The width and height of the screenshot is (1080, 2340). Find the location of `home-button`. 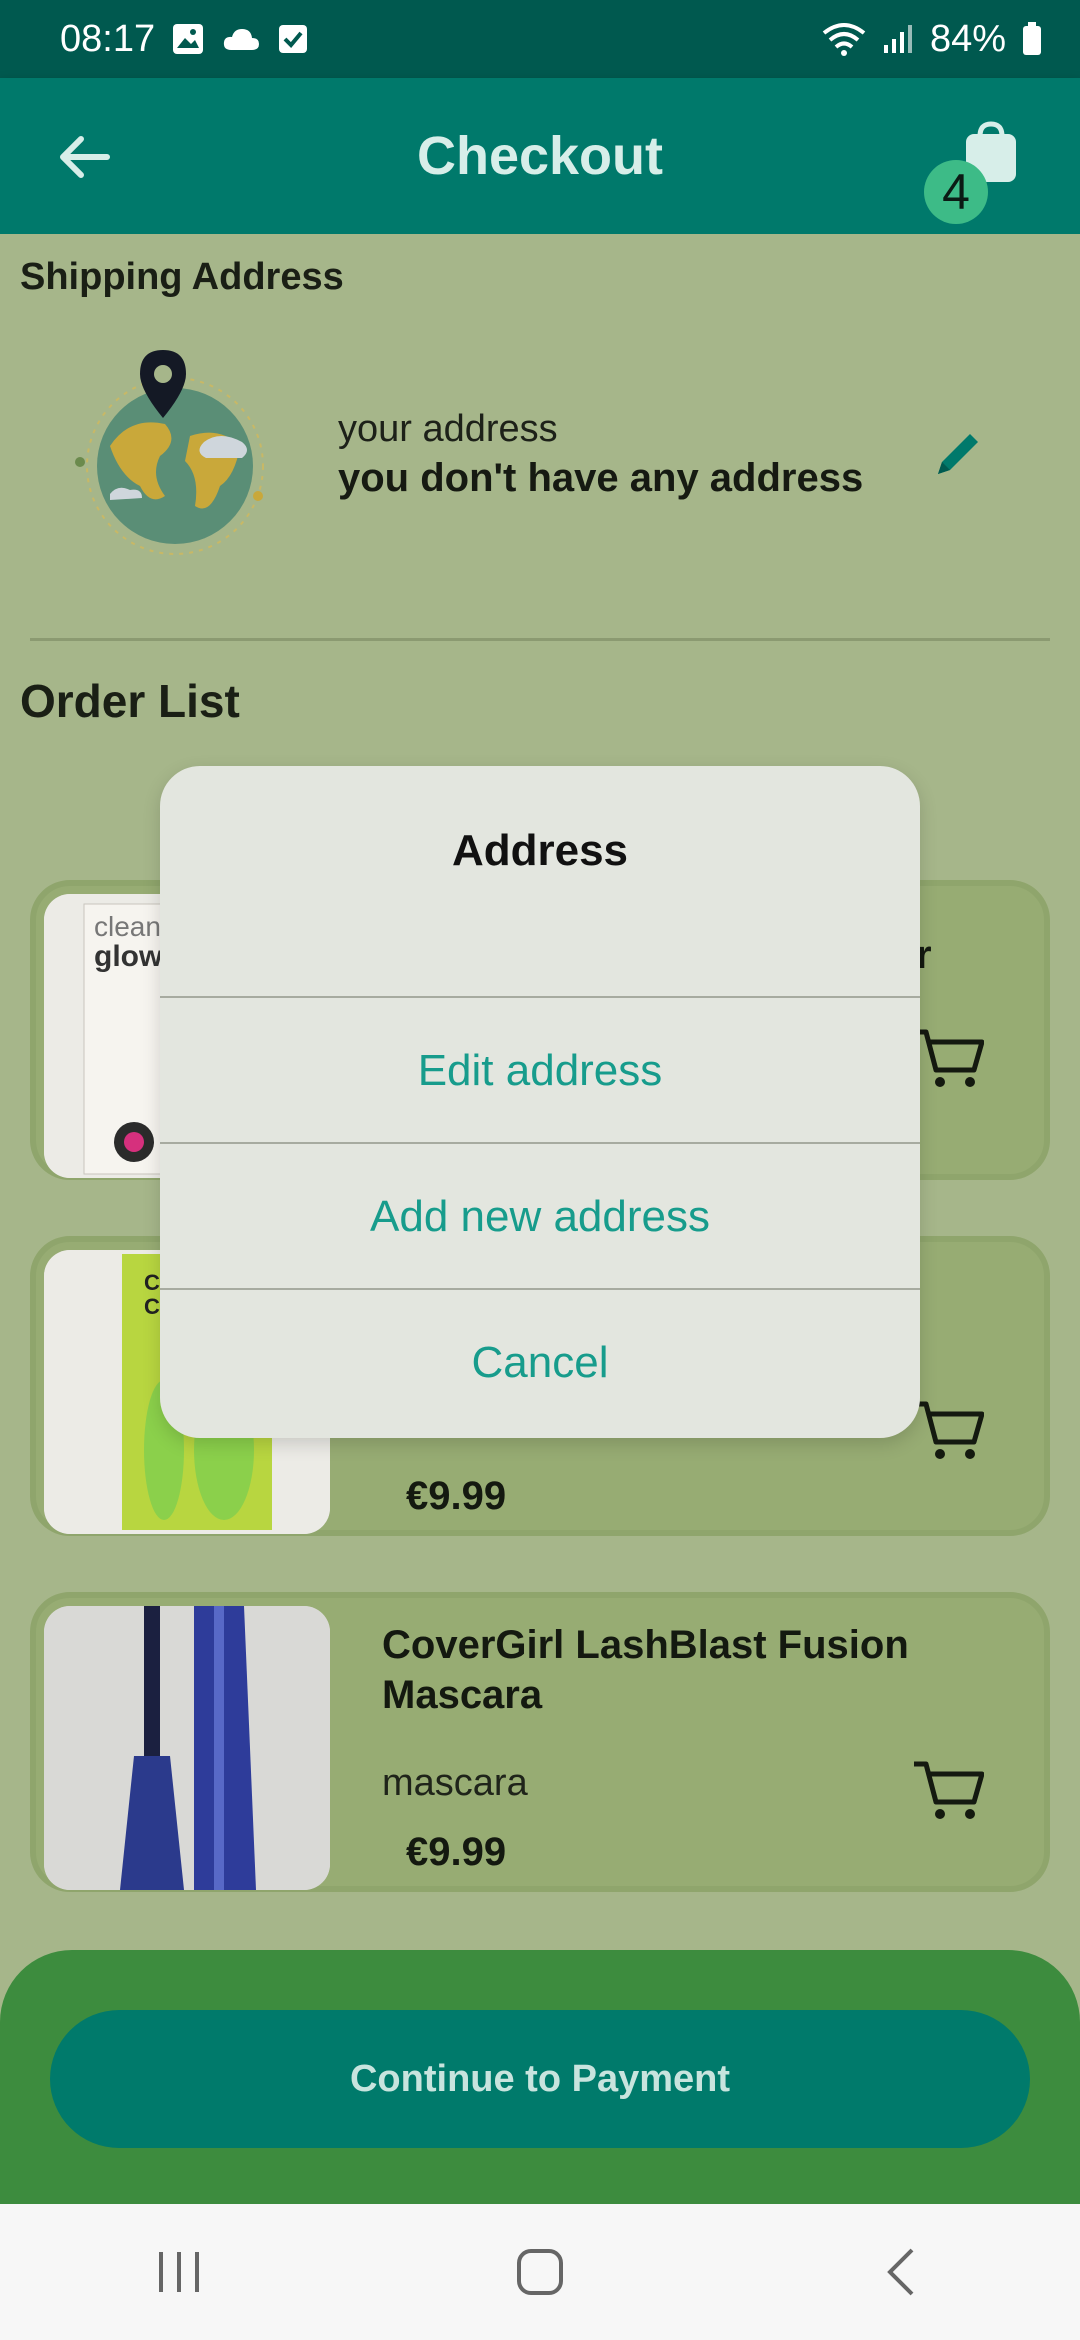

home-button is located at coordinates (540, 2272).